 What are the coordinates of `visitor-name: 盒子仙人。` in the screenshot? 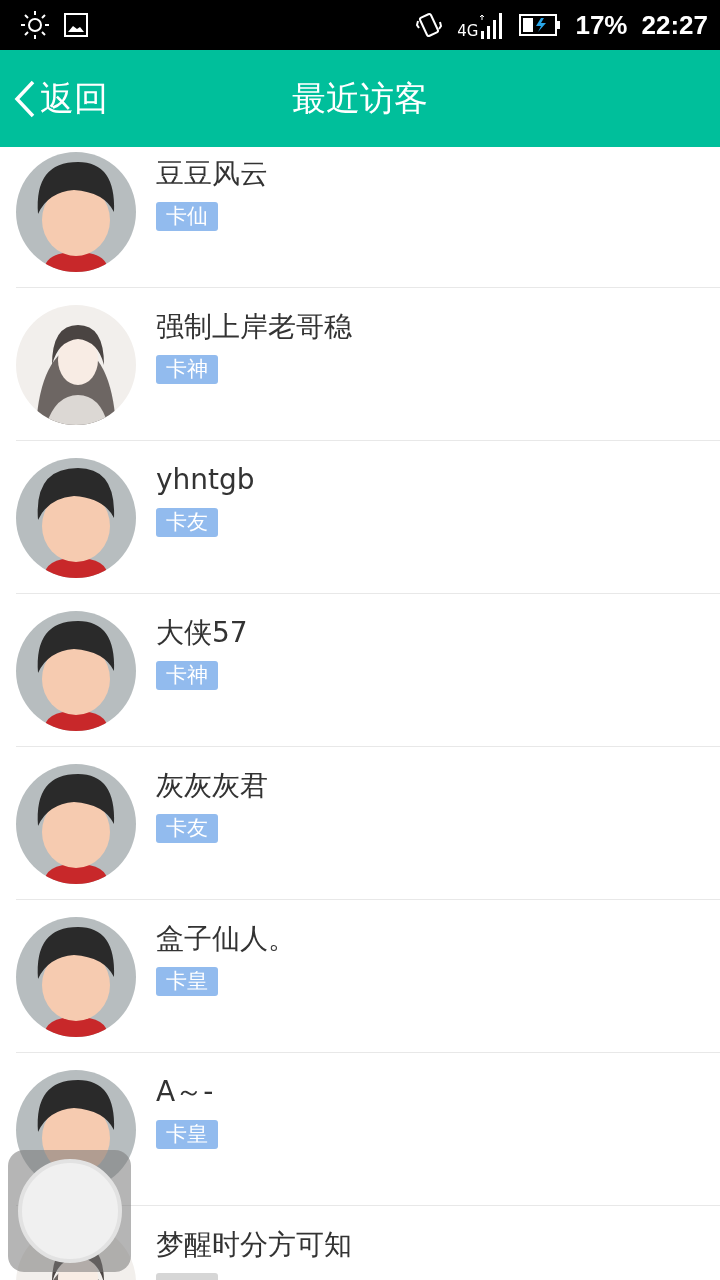 It's located at (226, 939).